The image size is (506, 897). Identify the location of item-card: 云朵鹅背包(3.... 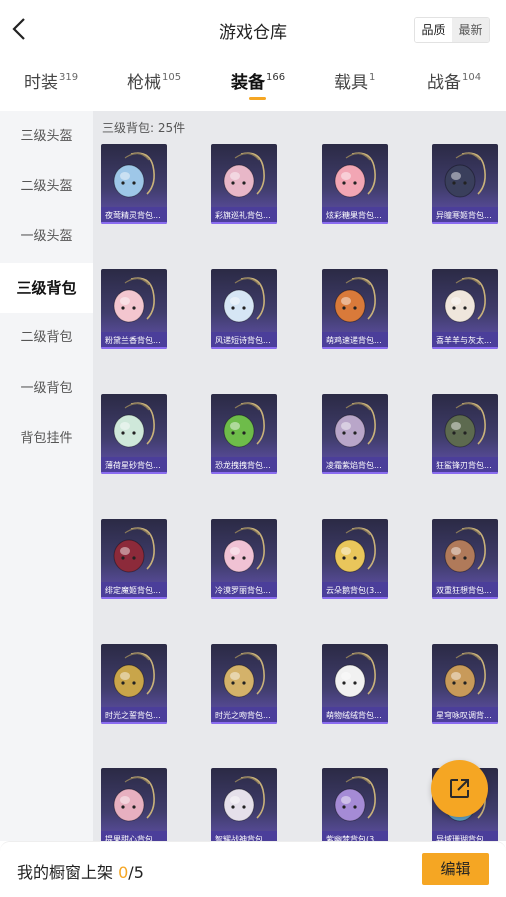
(355, 559).